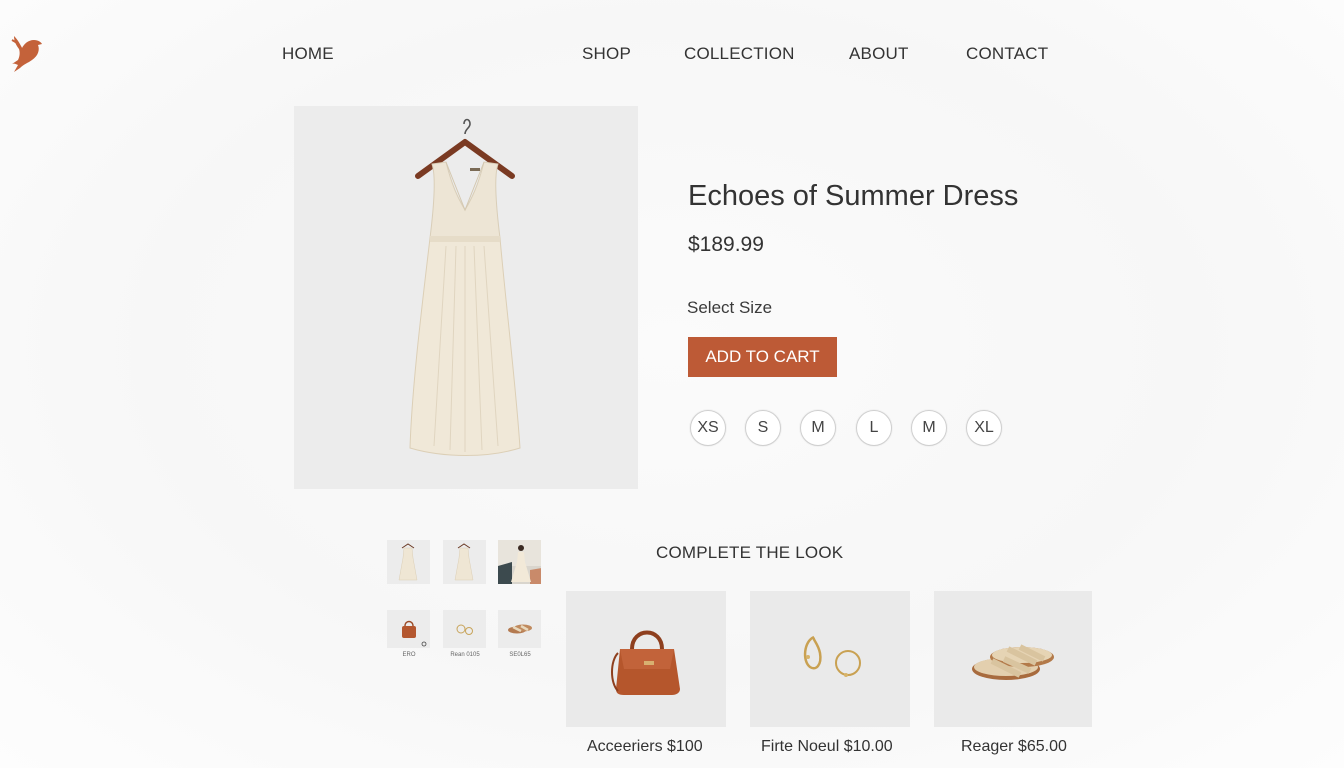  I want to click on brand-logo, so click(28, 52).